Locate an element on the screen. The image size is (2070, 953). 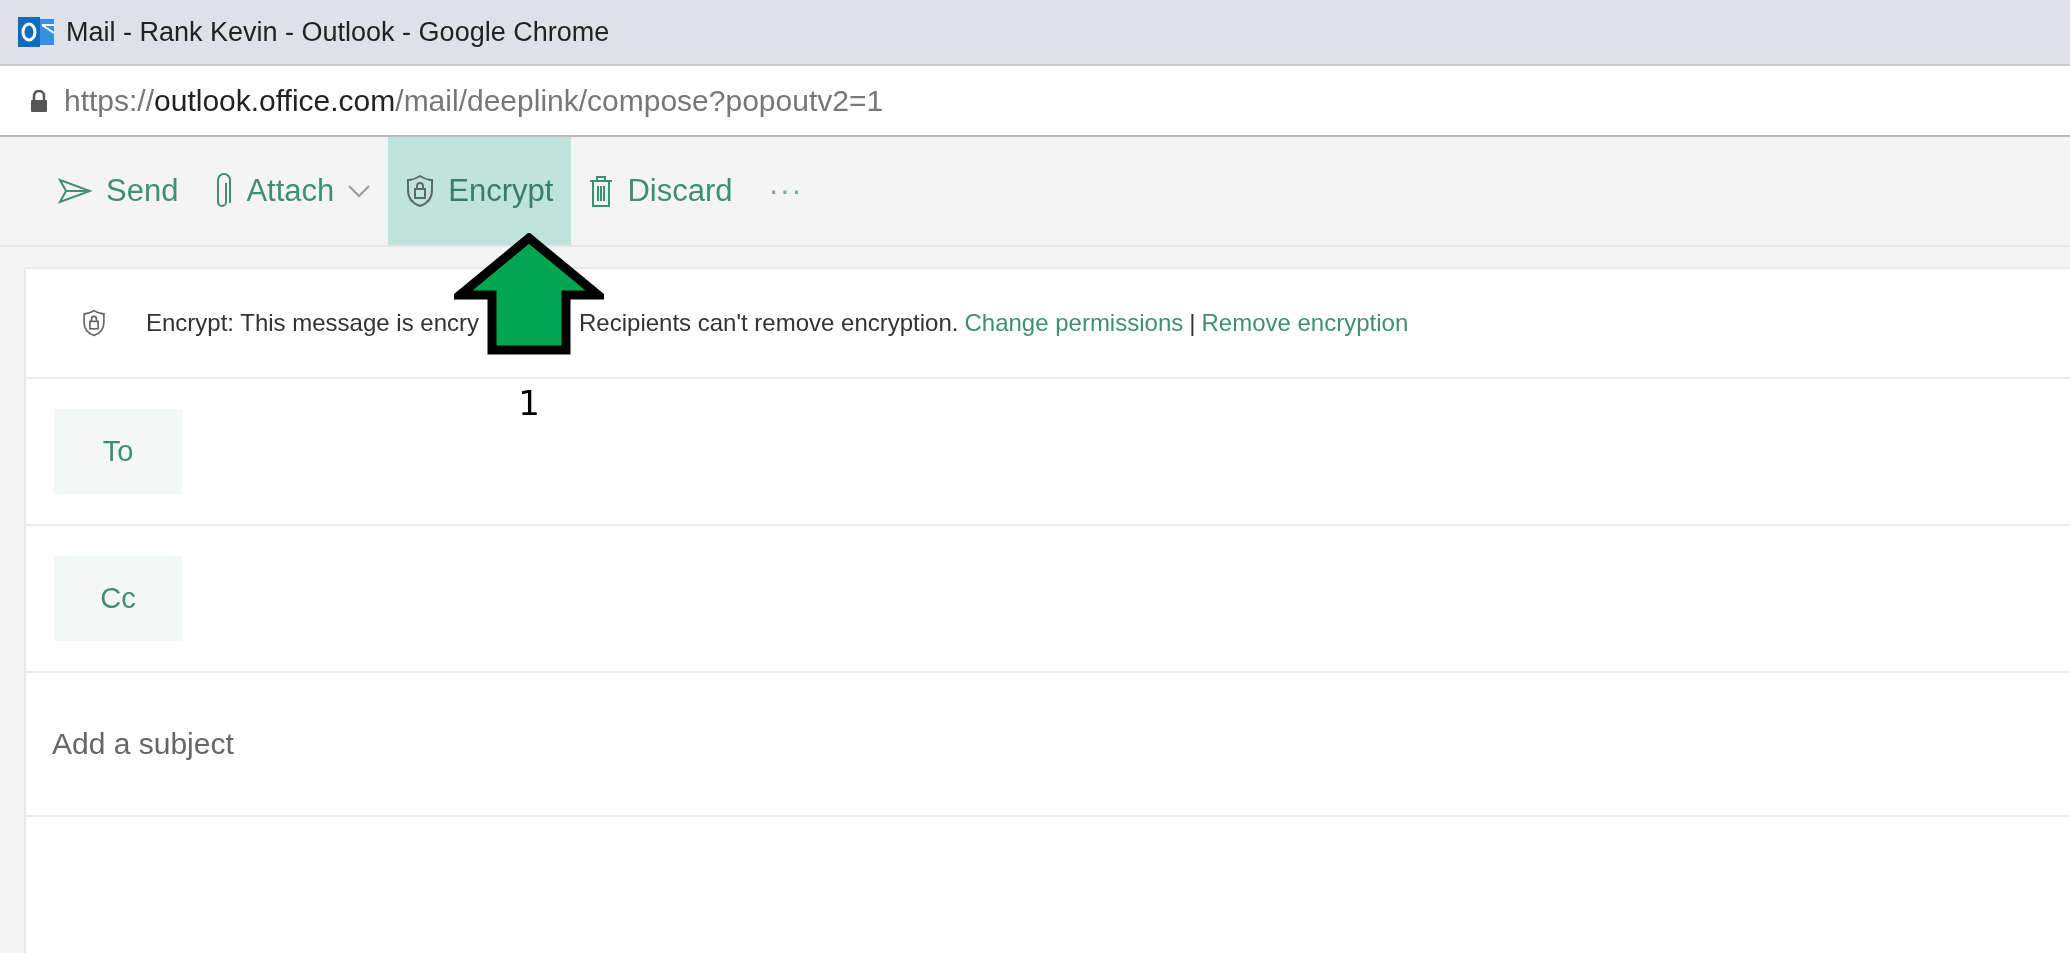
send-button: Send is located at coordinates (118, 191).